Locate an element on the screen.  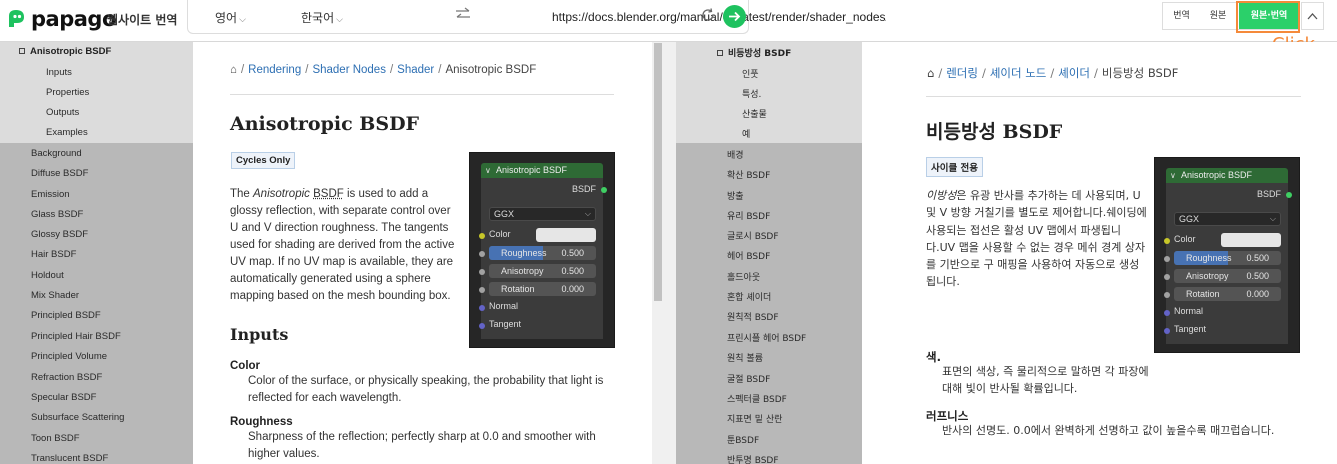
sidebar-subitem: Inputs is located at coordinates (59, 72).